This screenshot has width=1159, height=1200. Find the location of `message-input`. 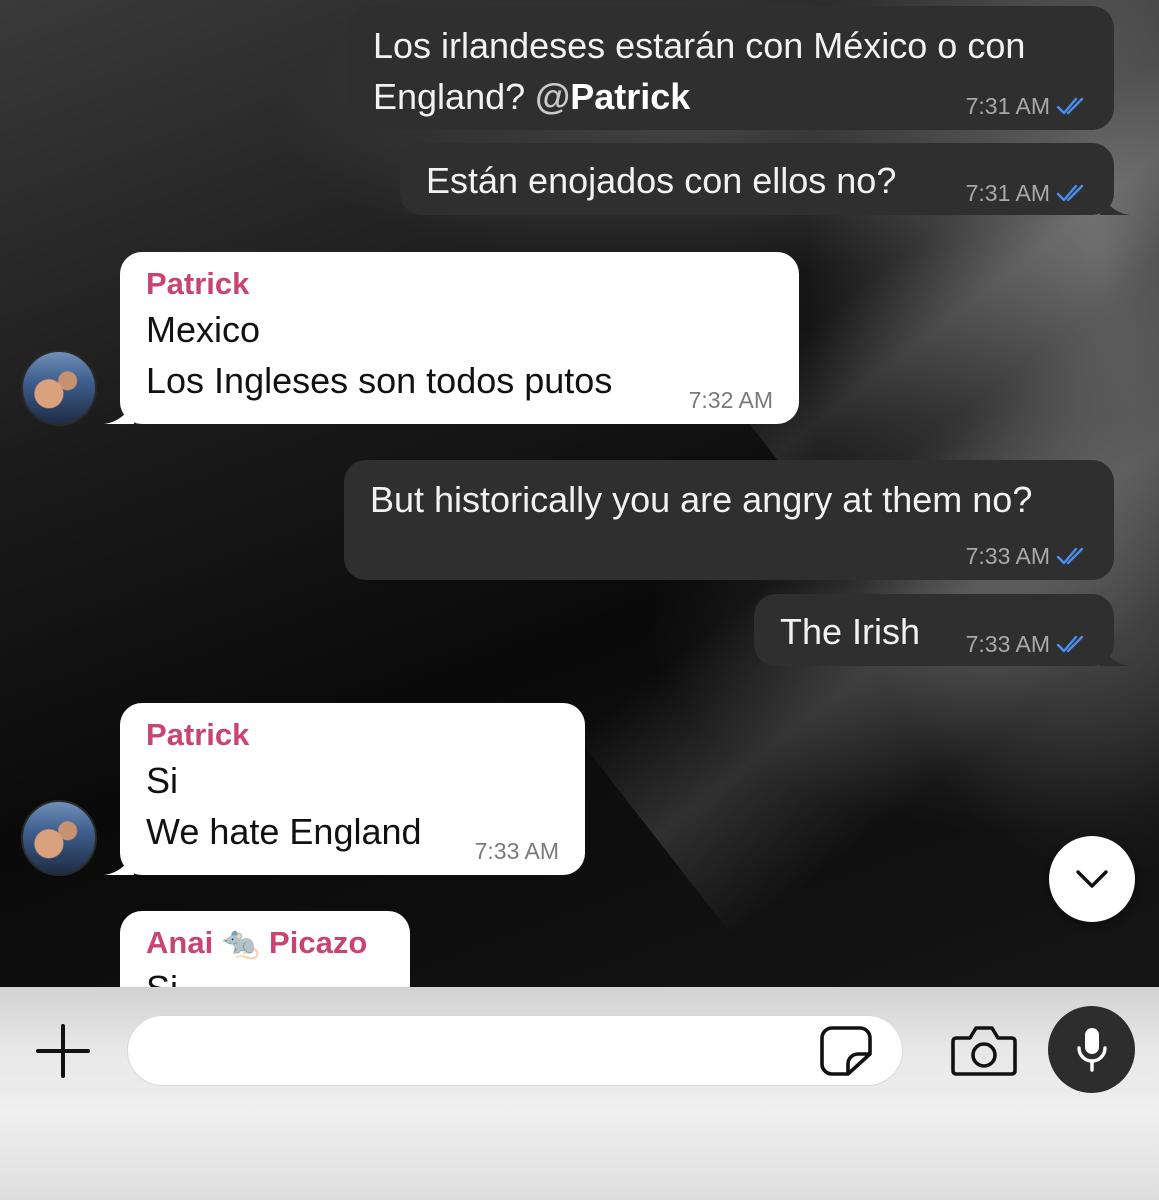

message-input is located at coordinates (515, 1050).